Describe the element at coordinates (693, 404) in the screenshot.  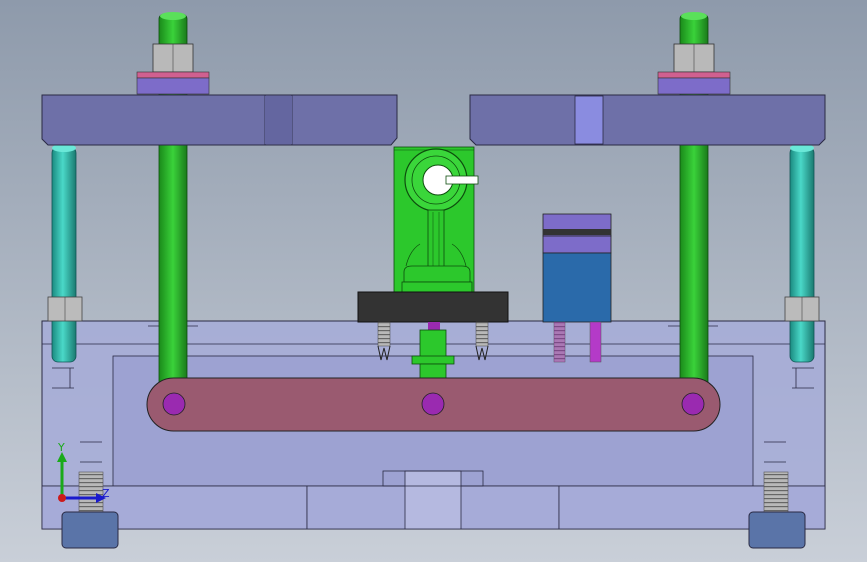
I see `link-pin-right` at that location.